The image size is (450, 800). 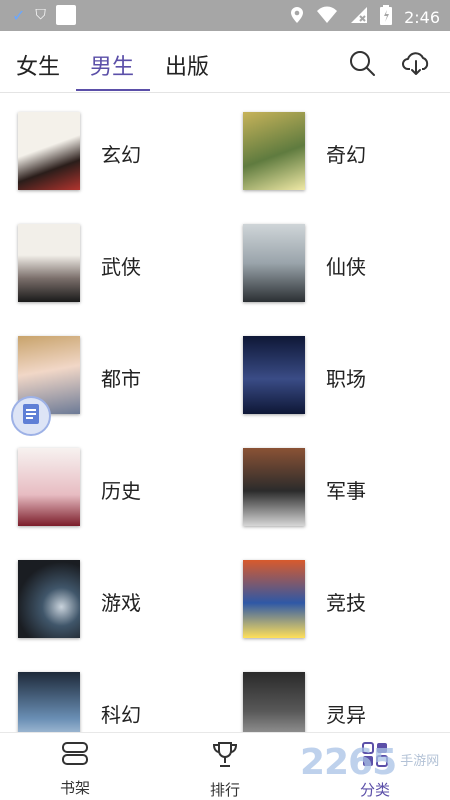 What do you see at coordinates (297, 17) in the screenshot?
I see `location-icon` at bounding box center [297, 17].